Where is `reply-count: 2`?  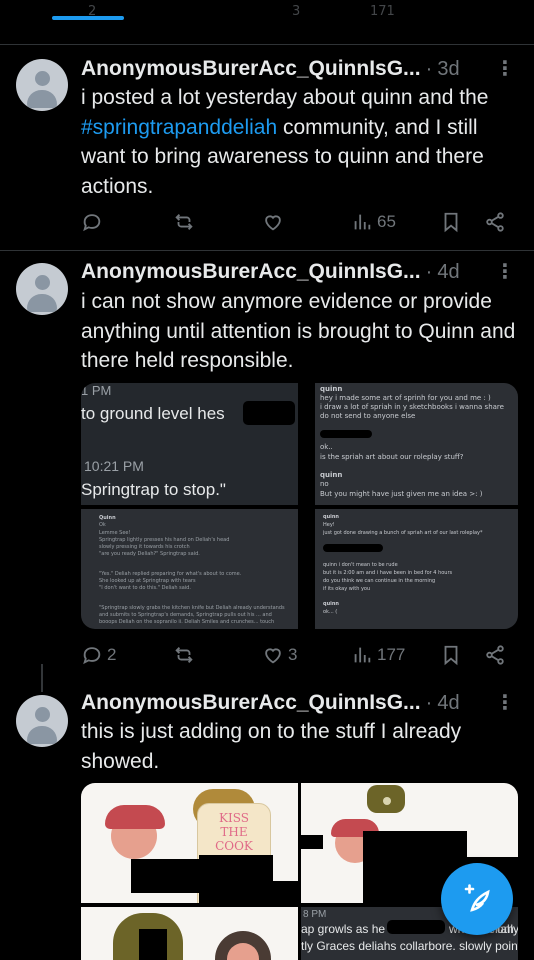 reply-count: 2 is located at coordinates (112, 654).